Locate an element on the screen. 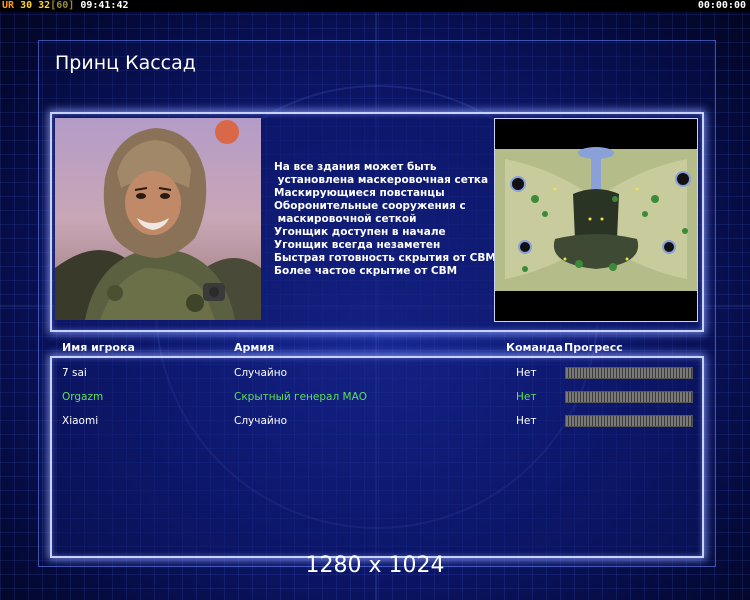  general-title: Принц Кассад is located at coordinates (125, 63).